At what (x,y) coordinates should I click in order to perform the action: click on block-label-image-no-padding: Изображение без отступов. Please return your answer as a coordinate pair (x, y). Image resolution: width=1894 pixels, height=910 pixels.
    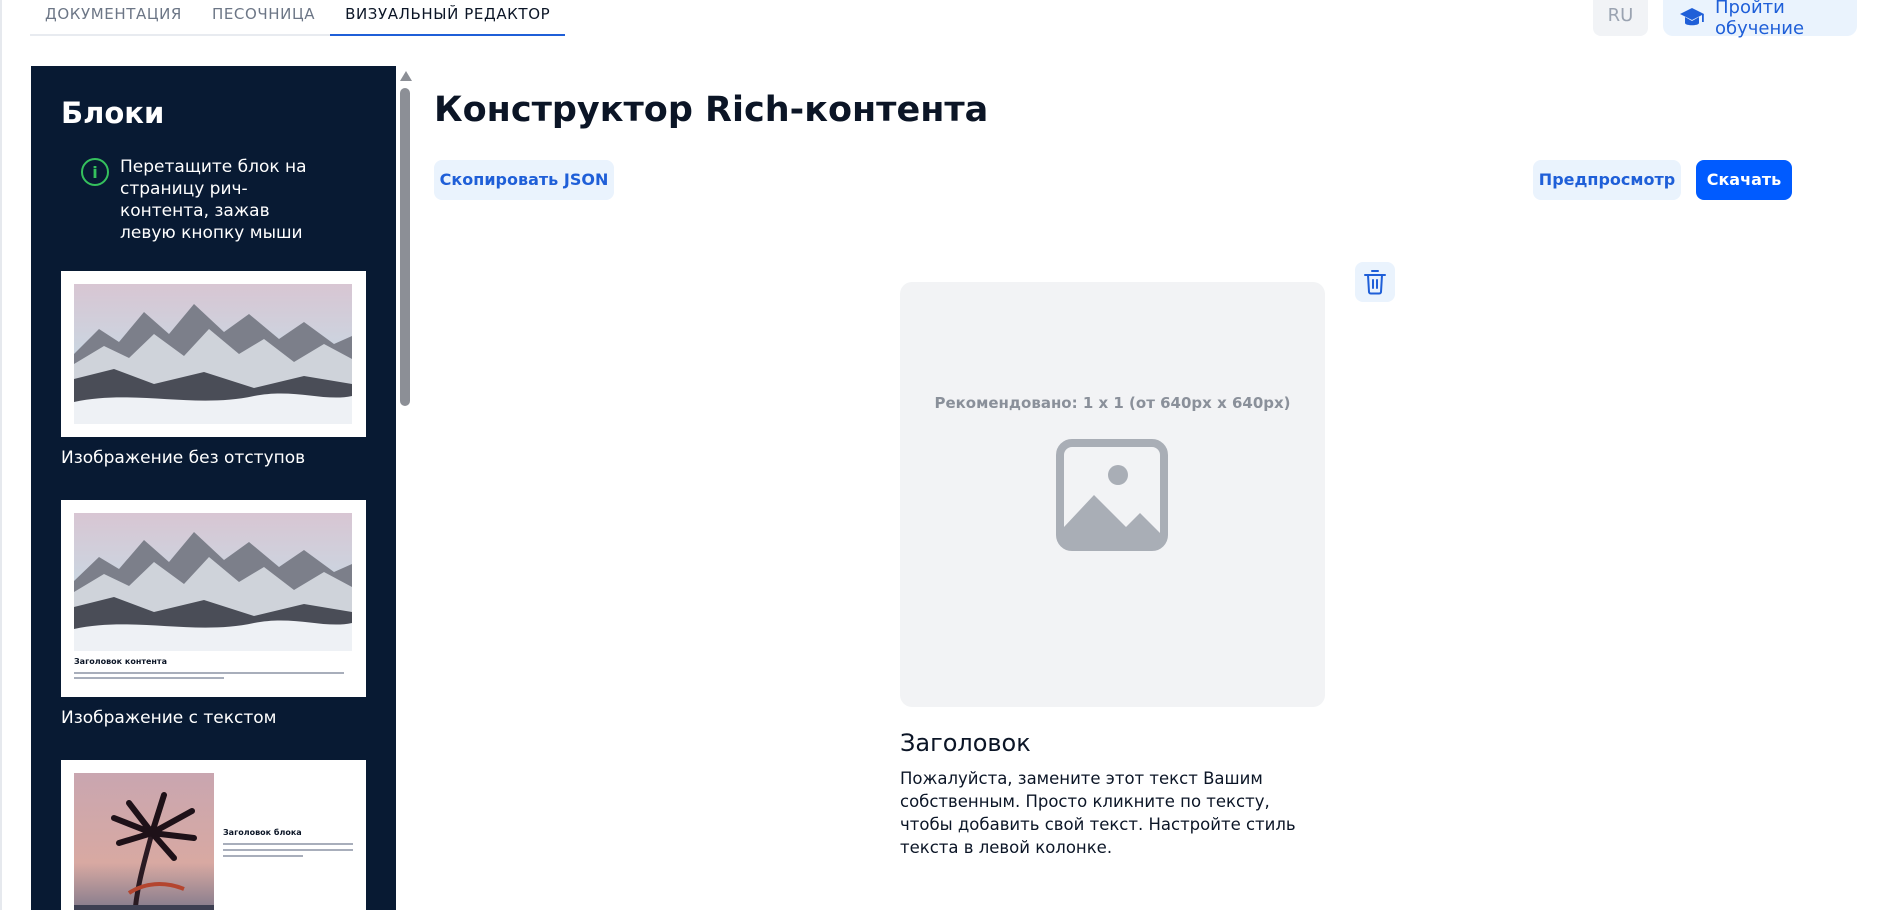
    Looking at the image, I should click on (183, 458).